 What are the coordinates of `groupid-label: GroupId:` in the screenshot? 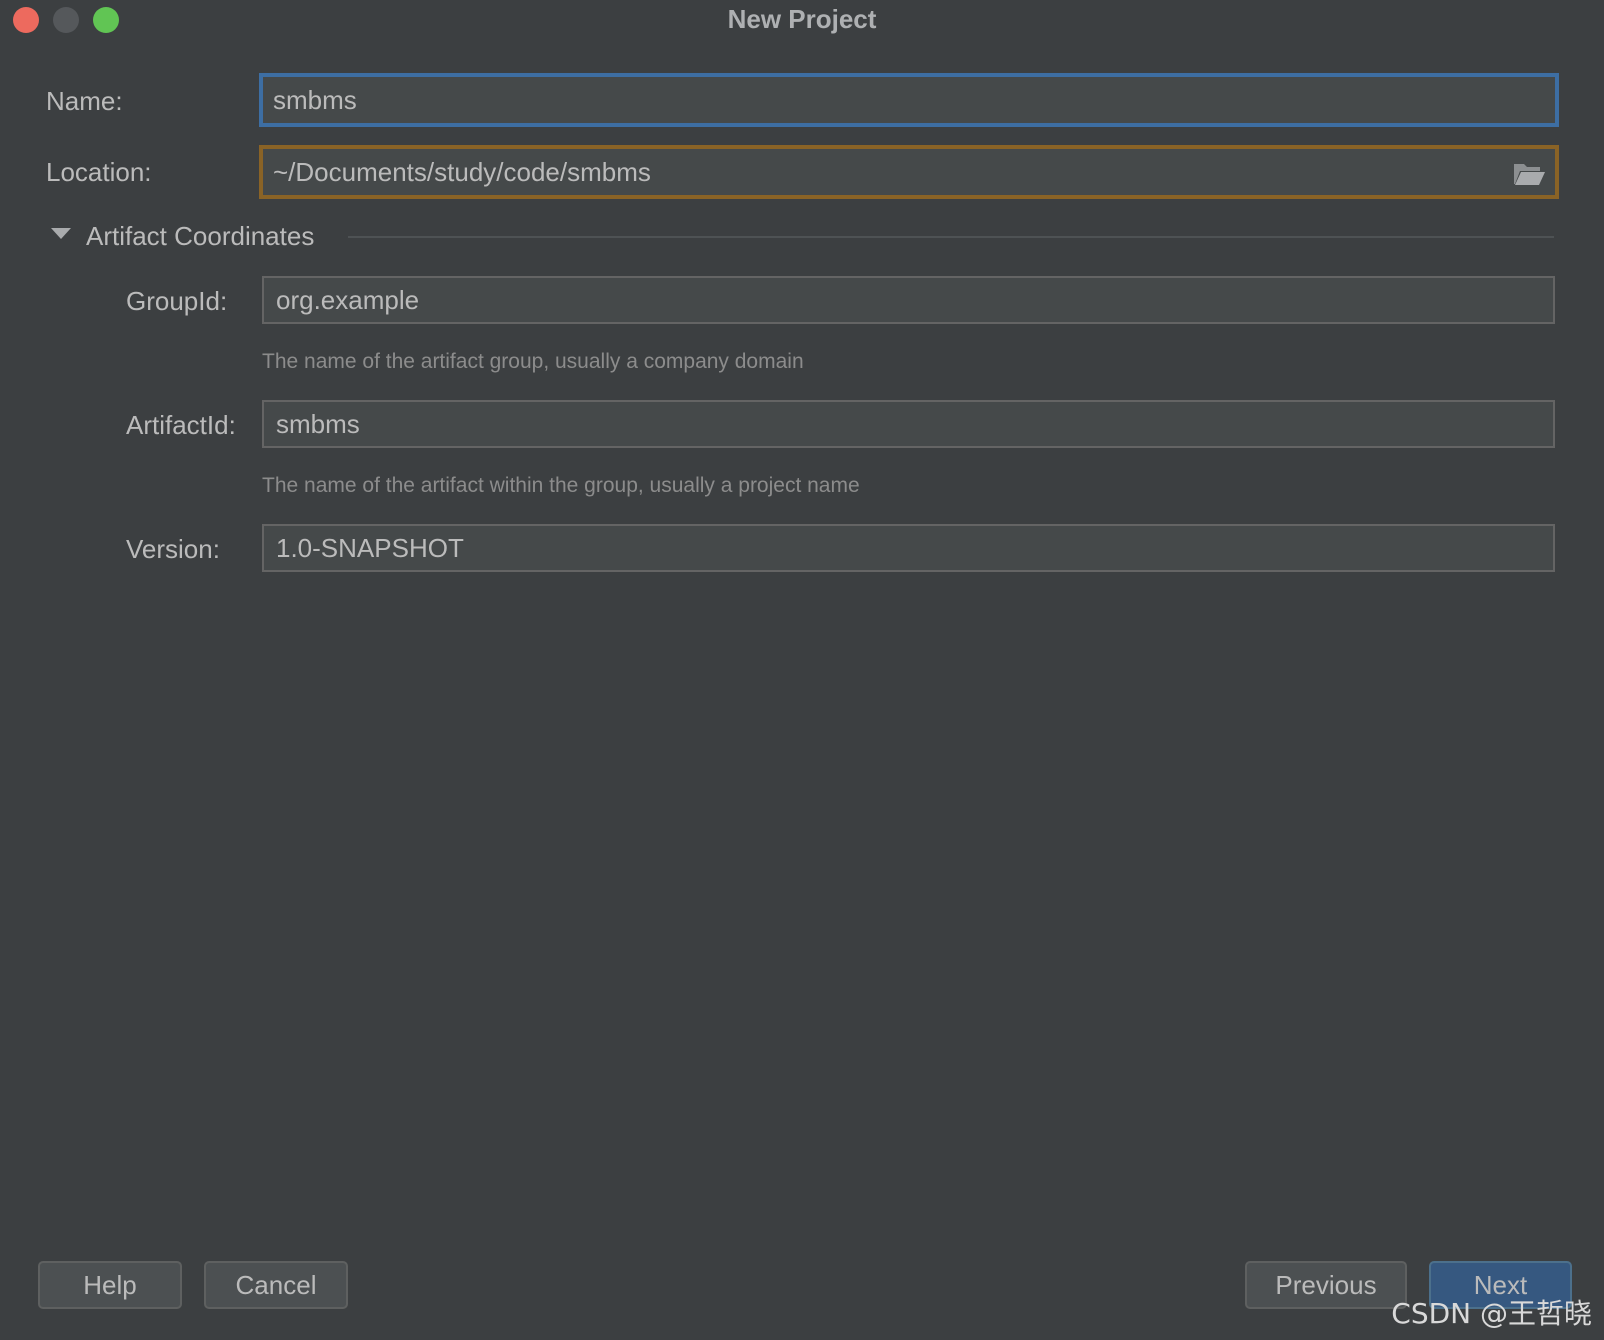 It's located at (177, 301).